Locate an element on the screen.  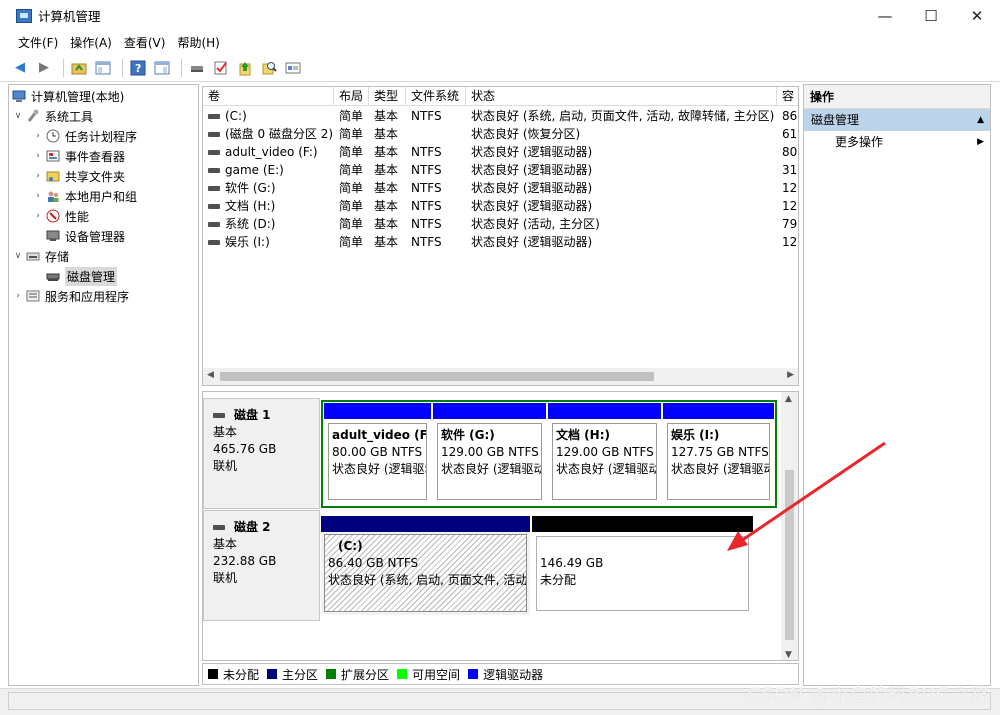
annotation-arrow-line is located at coordinates (811, 493).